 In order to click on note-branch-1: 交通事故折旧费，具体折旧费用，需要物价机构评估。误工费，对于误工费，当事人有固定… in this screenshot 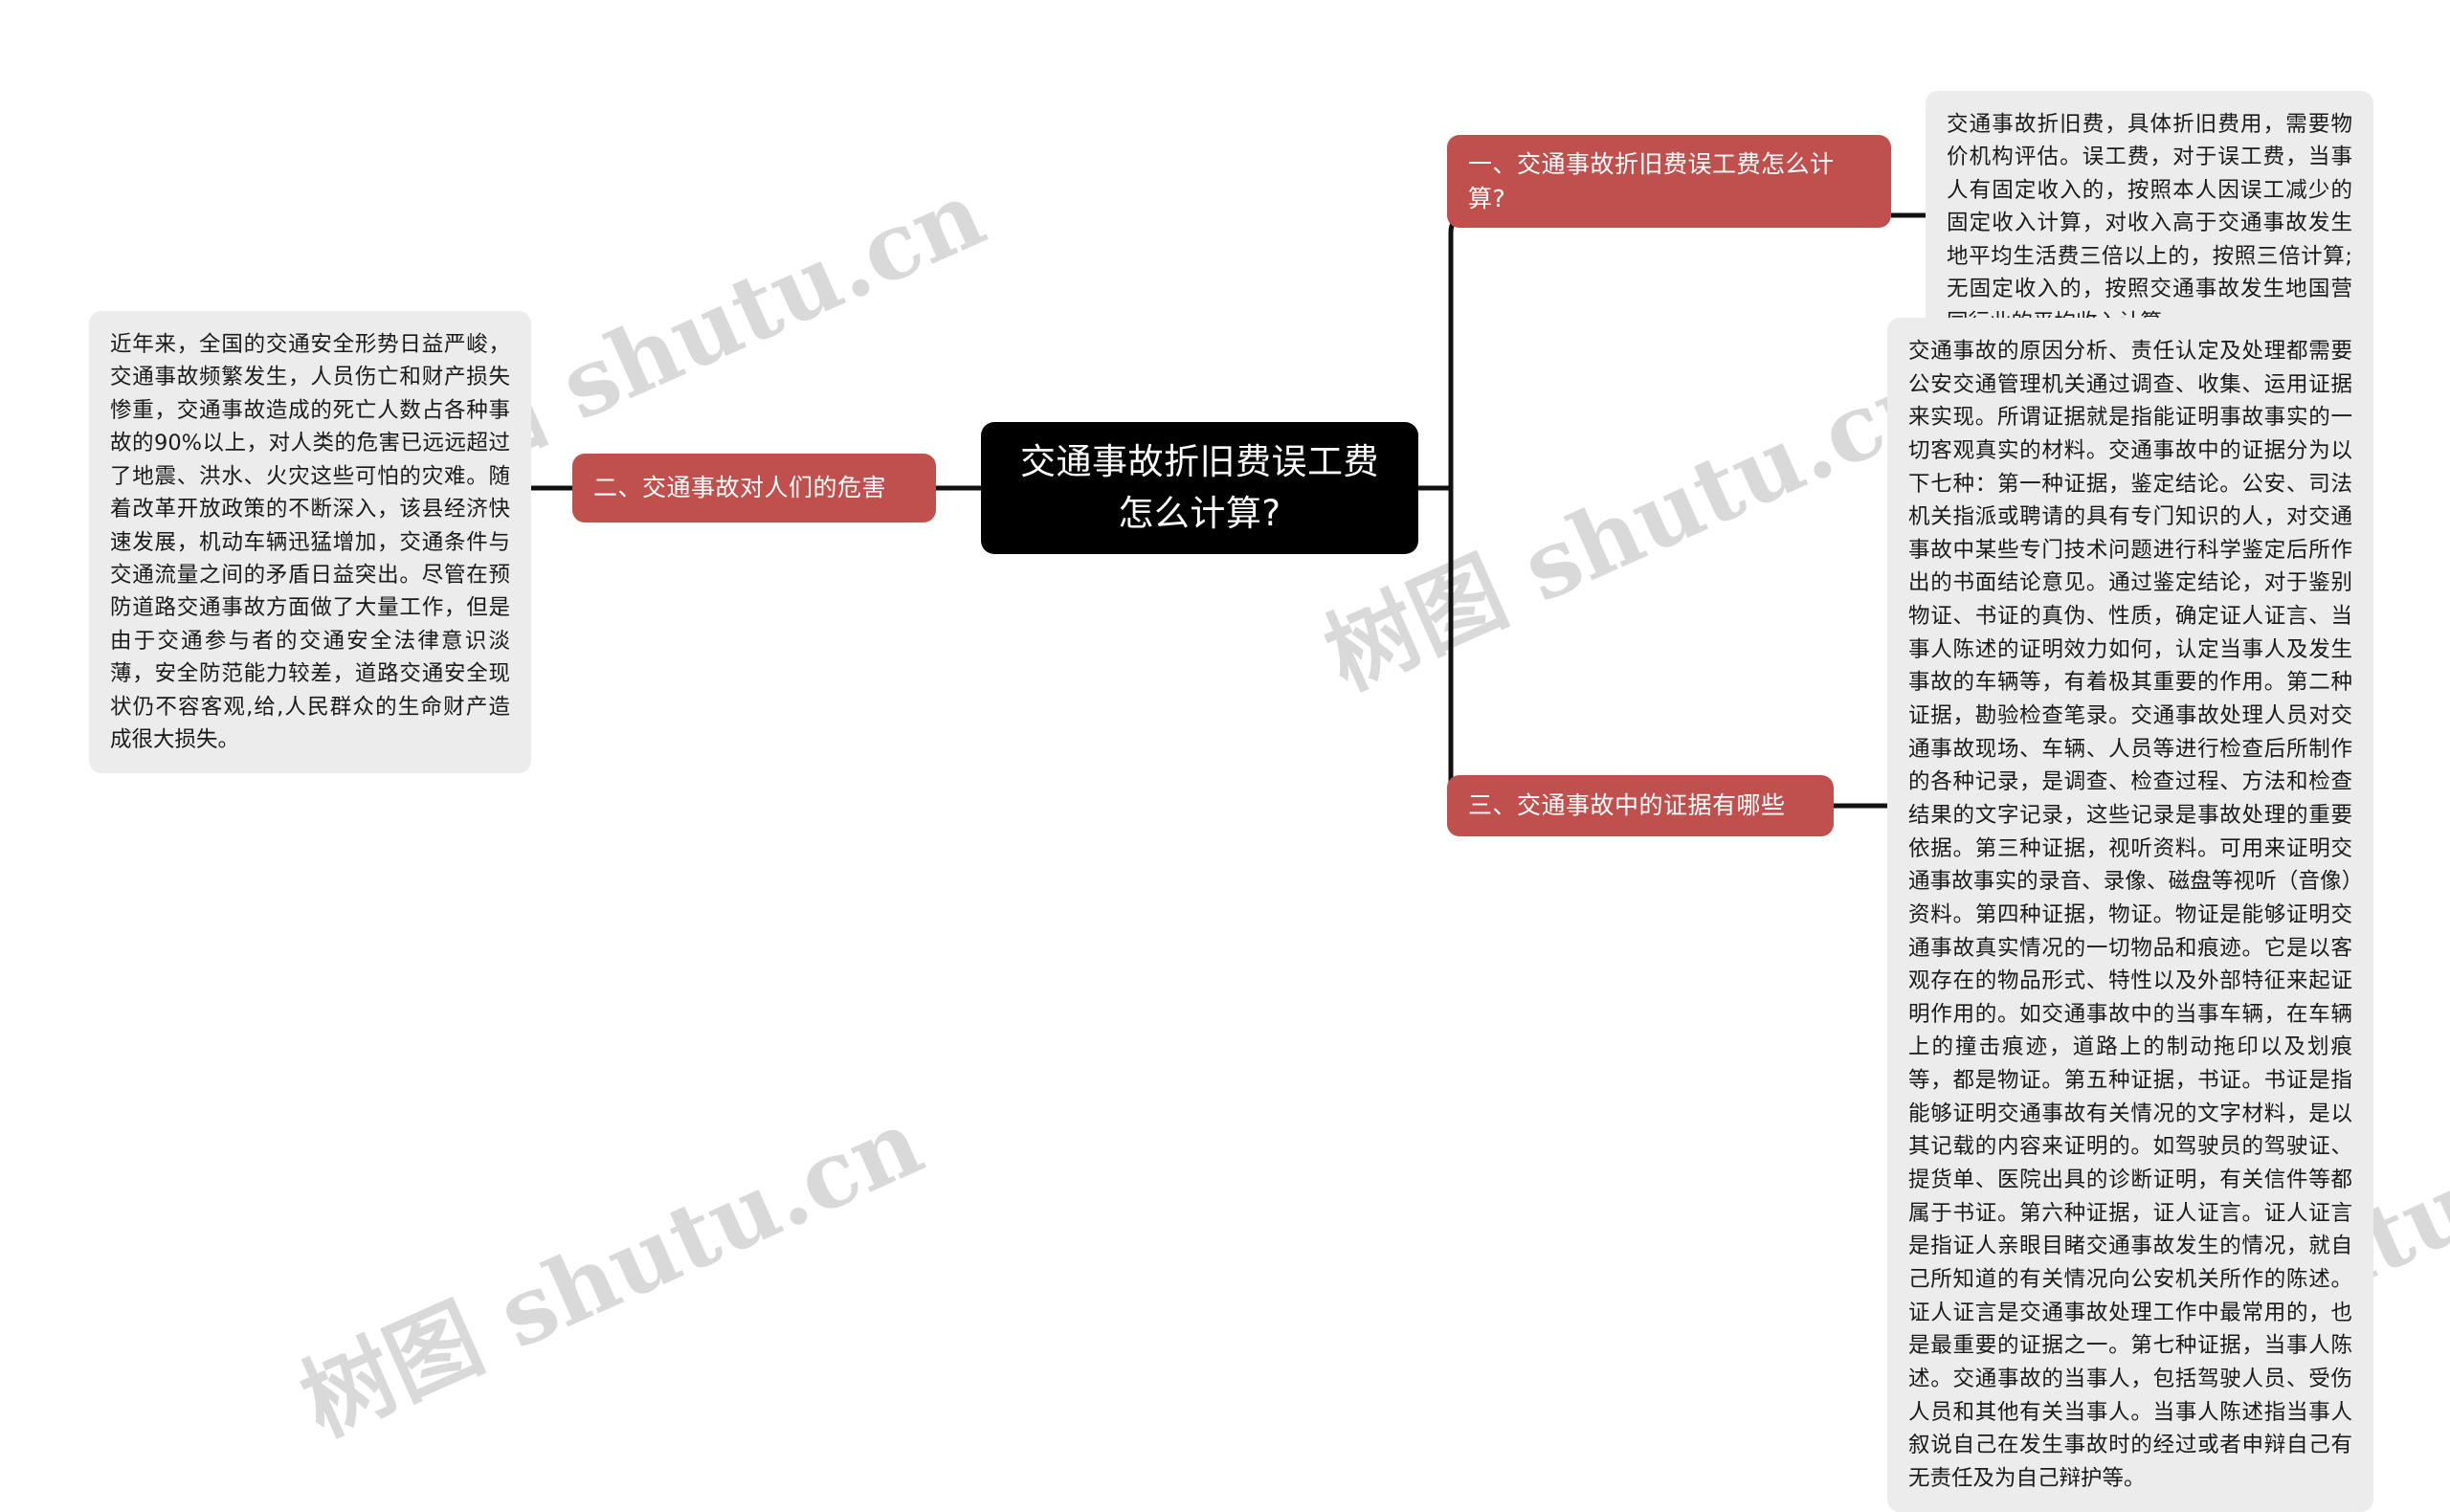, I will do `click(2150, 223)`.